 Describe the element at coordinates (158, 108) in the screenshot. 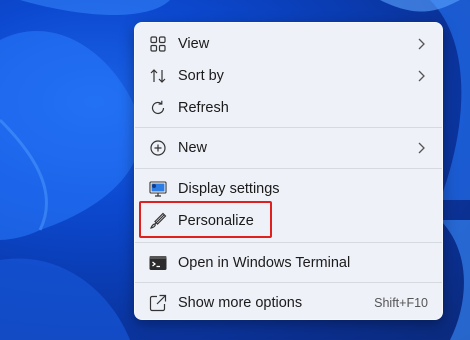

I see `refresh-icon` at that location.